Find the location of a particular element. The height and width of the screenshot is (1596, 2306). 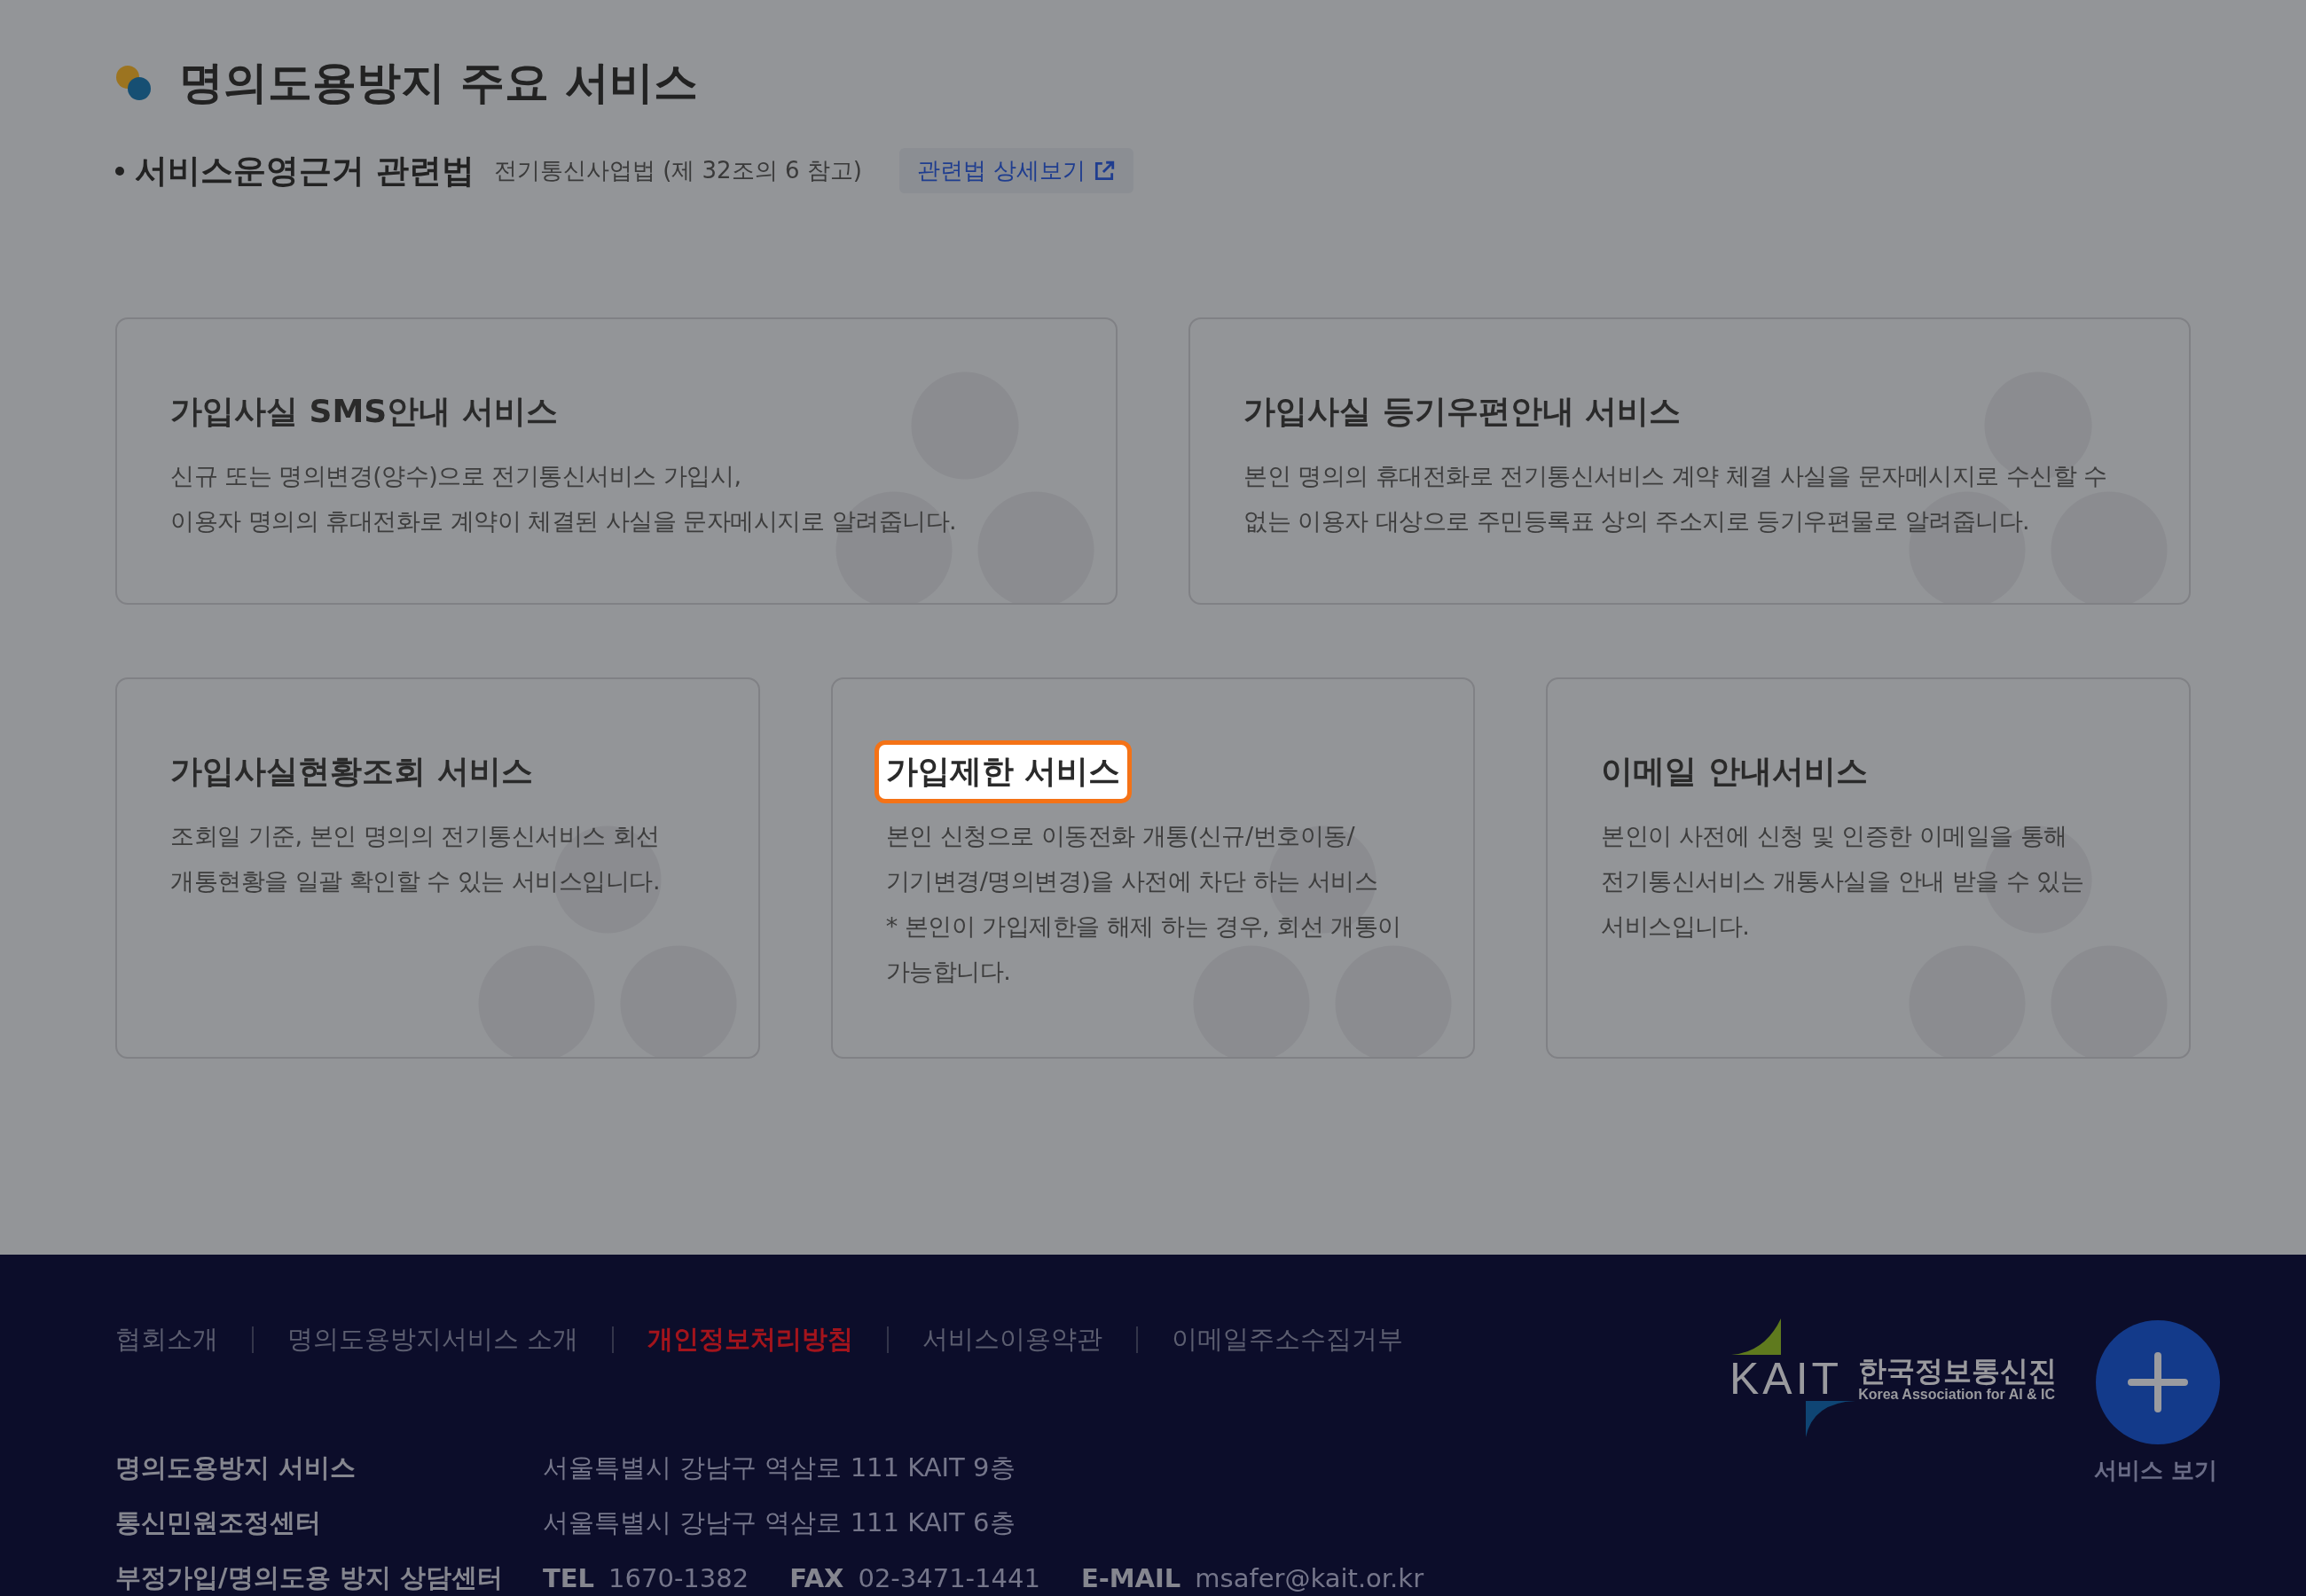

law-detail-link: 관련법 상세보기 is located at coordinates (1016, 170).